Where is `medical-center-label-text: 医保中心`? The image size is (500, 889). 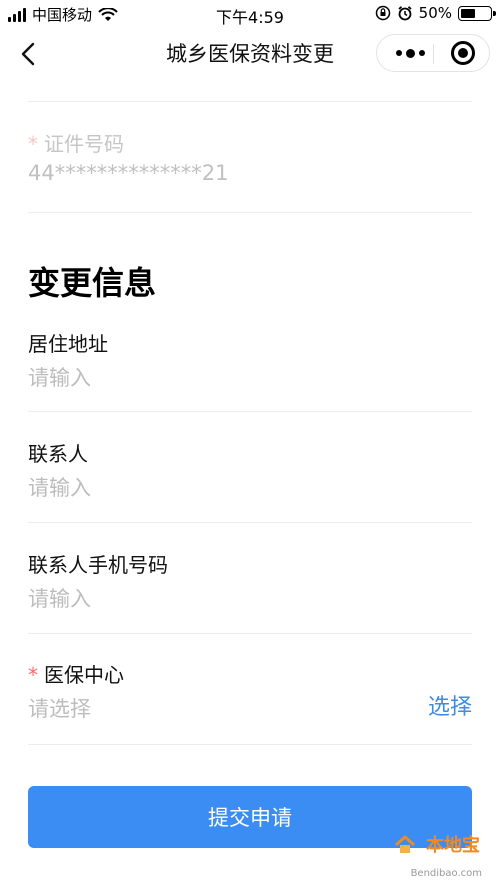 medical-center-label-text: 医保中心 is located at coordinates (84, 675).